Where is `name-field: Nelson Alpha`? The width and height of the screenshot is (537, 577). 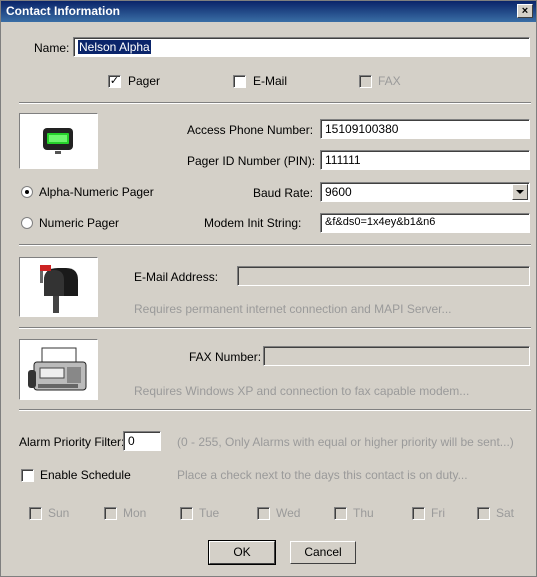
name-field: Nelson Alpha is located at coordinates (301, 47).